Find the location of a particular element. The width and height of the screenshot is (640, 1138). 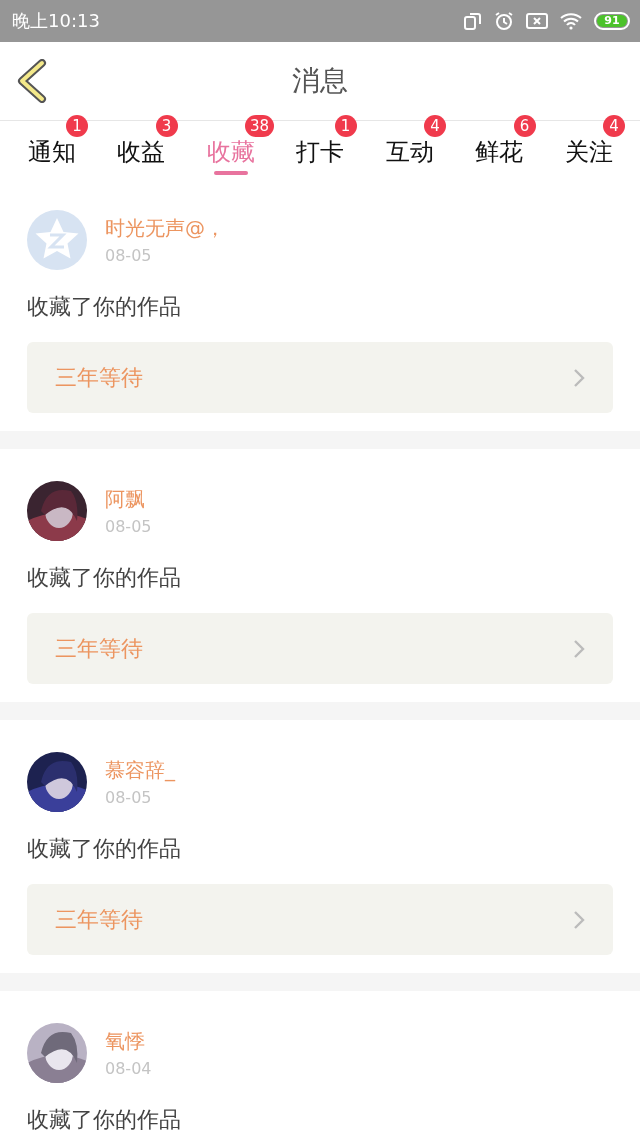

screen-rotate-icon is located at coordinates (473, 21).